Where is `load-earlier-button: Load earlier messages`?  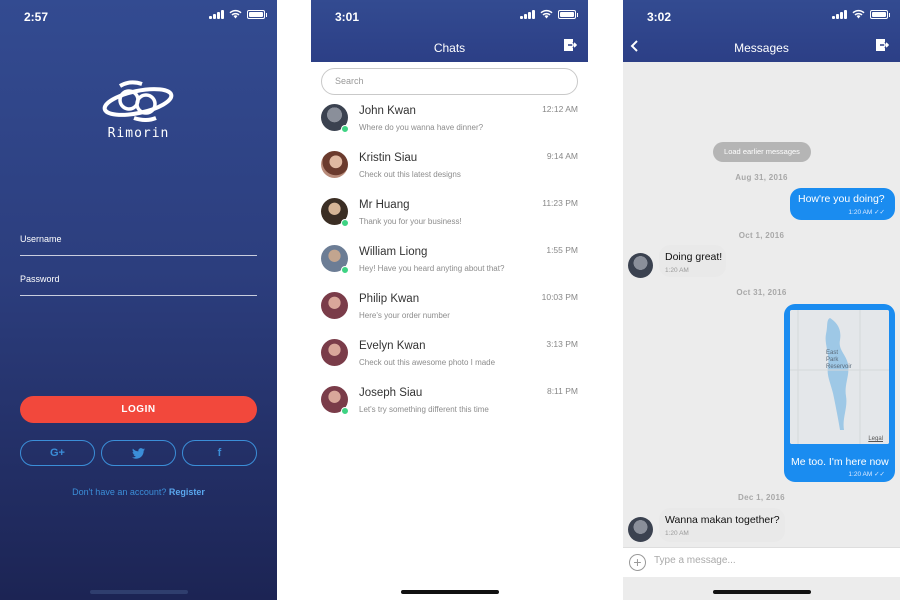 load-earlier-button: Load earlier messages is located at coordinates (762, 152).